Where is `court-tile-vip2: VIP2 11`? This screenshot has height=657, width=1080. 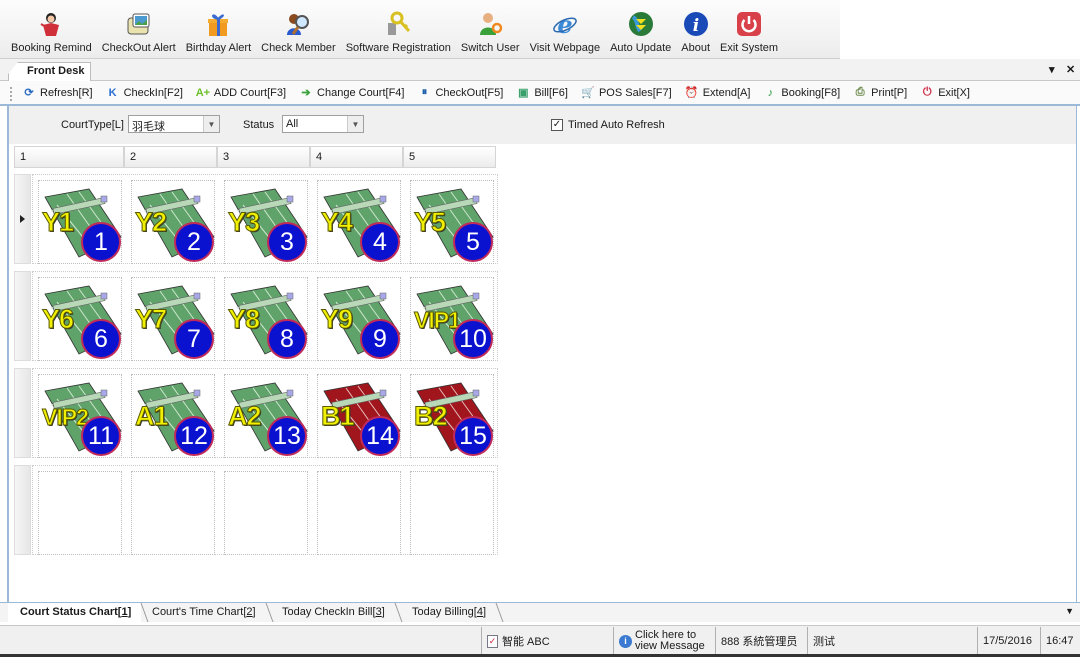
court-tile-vip2: VIP2 11 is located at coordinates (80, 416).